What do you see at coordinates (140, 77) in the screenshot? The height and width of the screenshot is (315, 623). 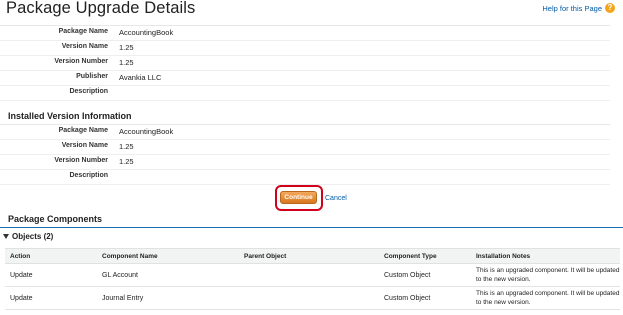 I see `detail-value: Avankia LLC` at bounding box center [140, 77].